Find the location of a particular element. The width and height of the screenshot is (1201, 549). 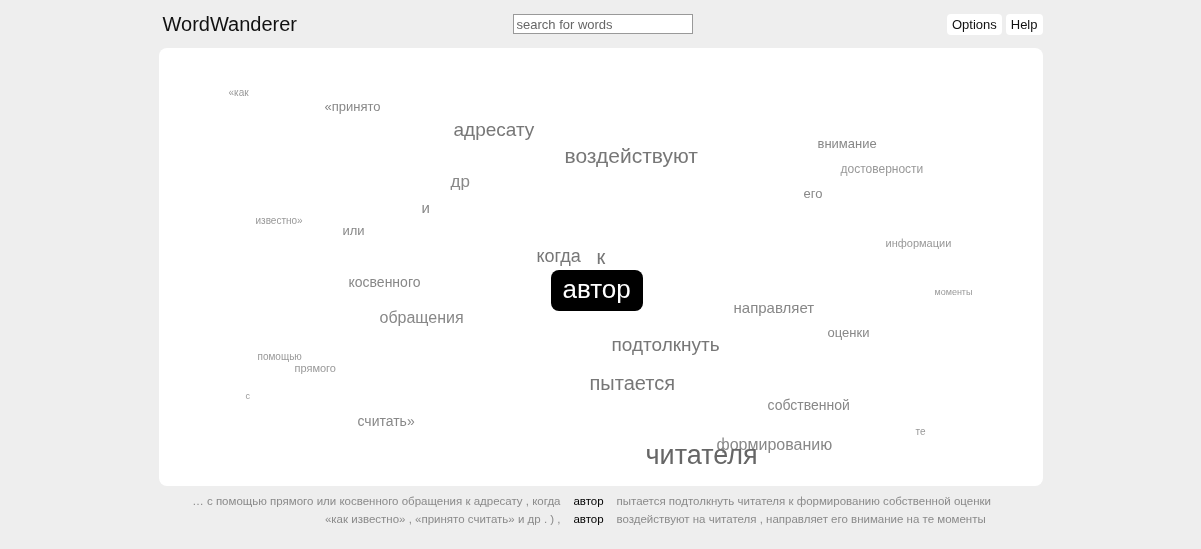

right-context: пытается подтолкнуть читателя к формированию собственной оценки is located at coordinates (803, 501).